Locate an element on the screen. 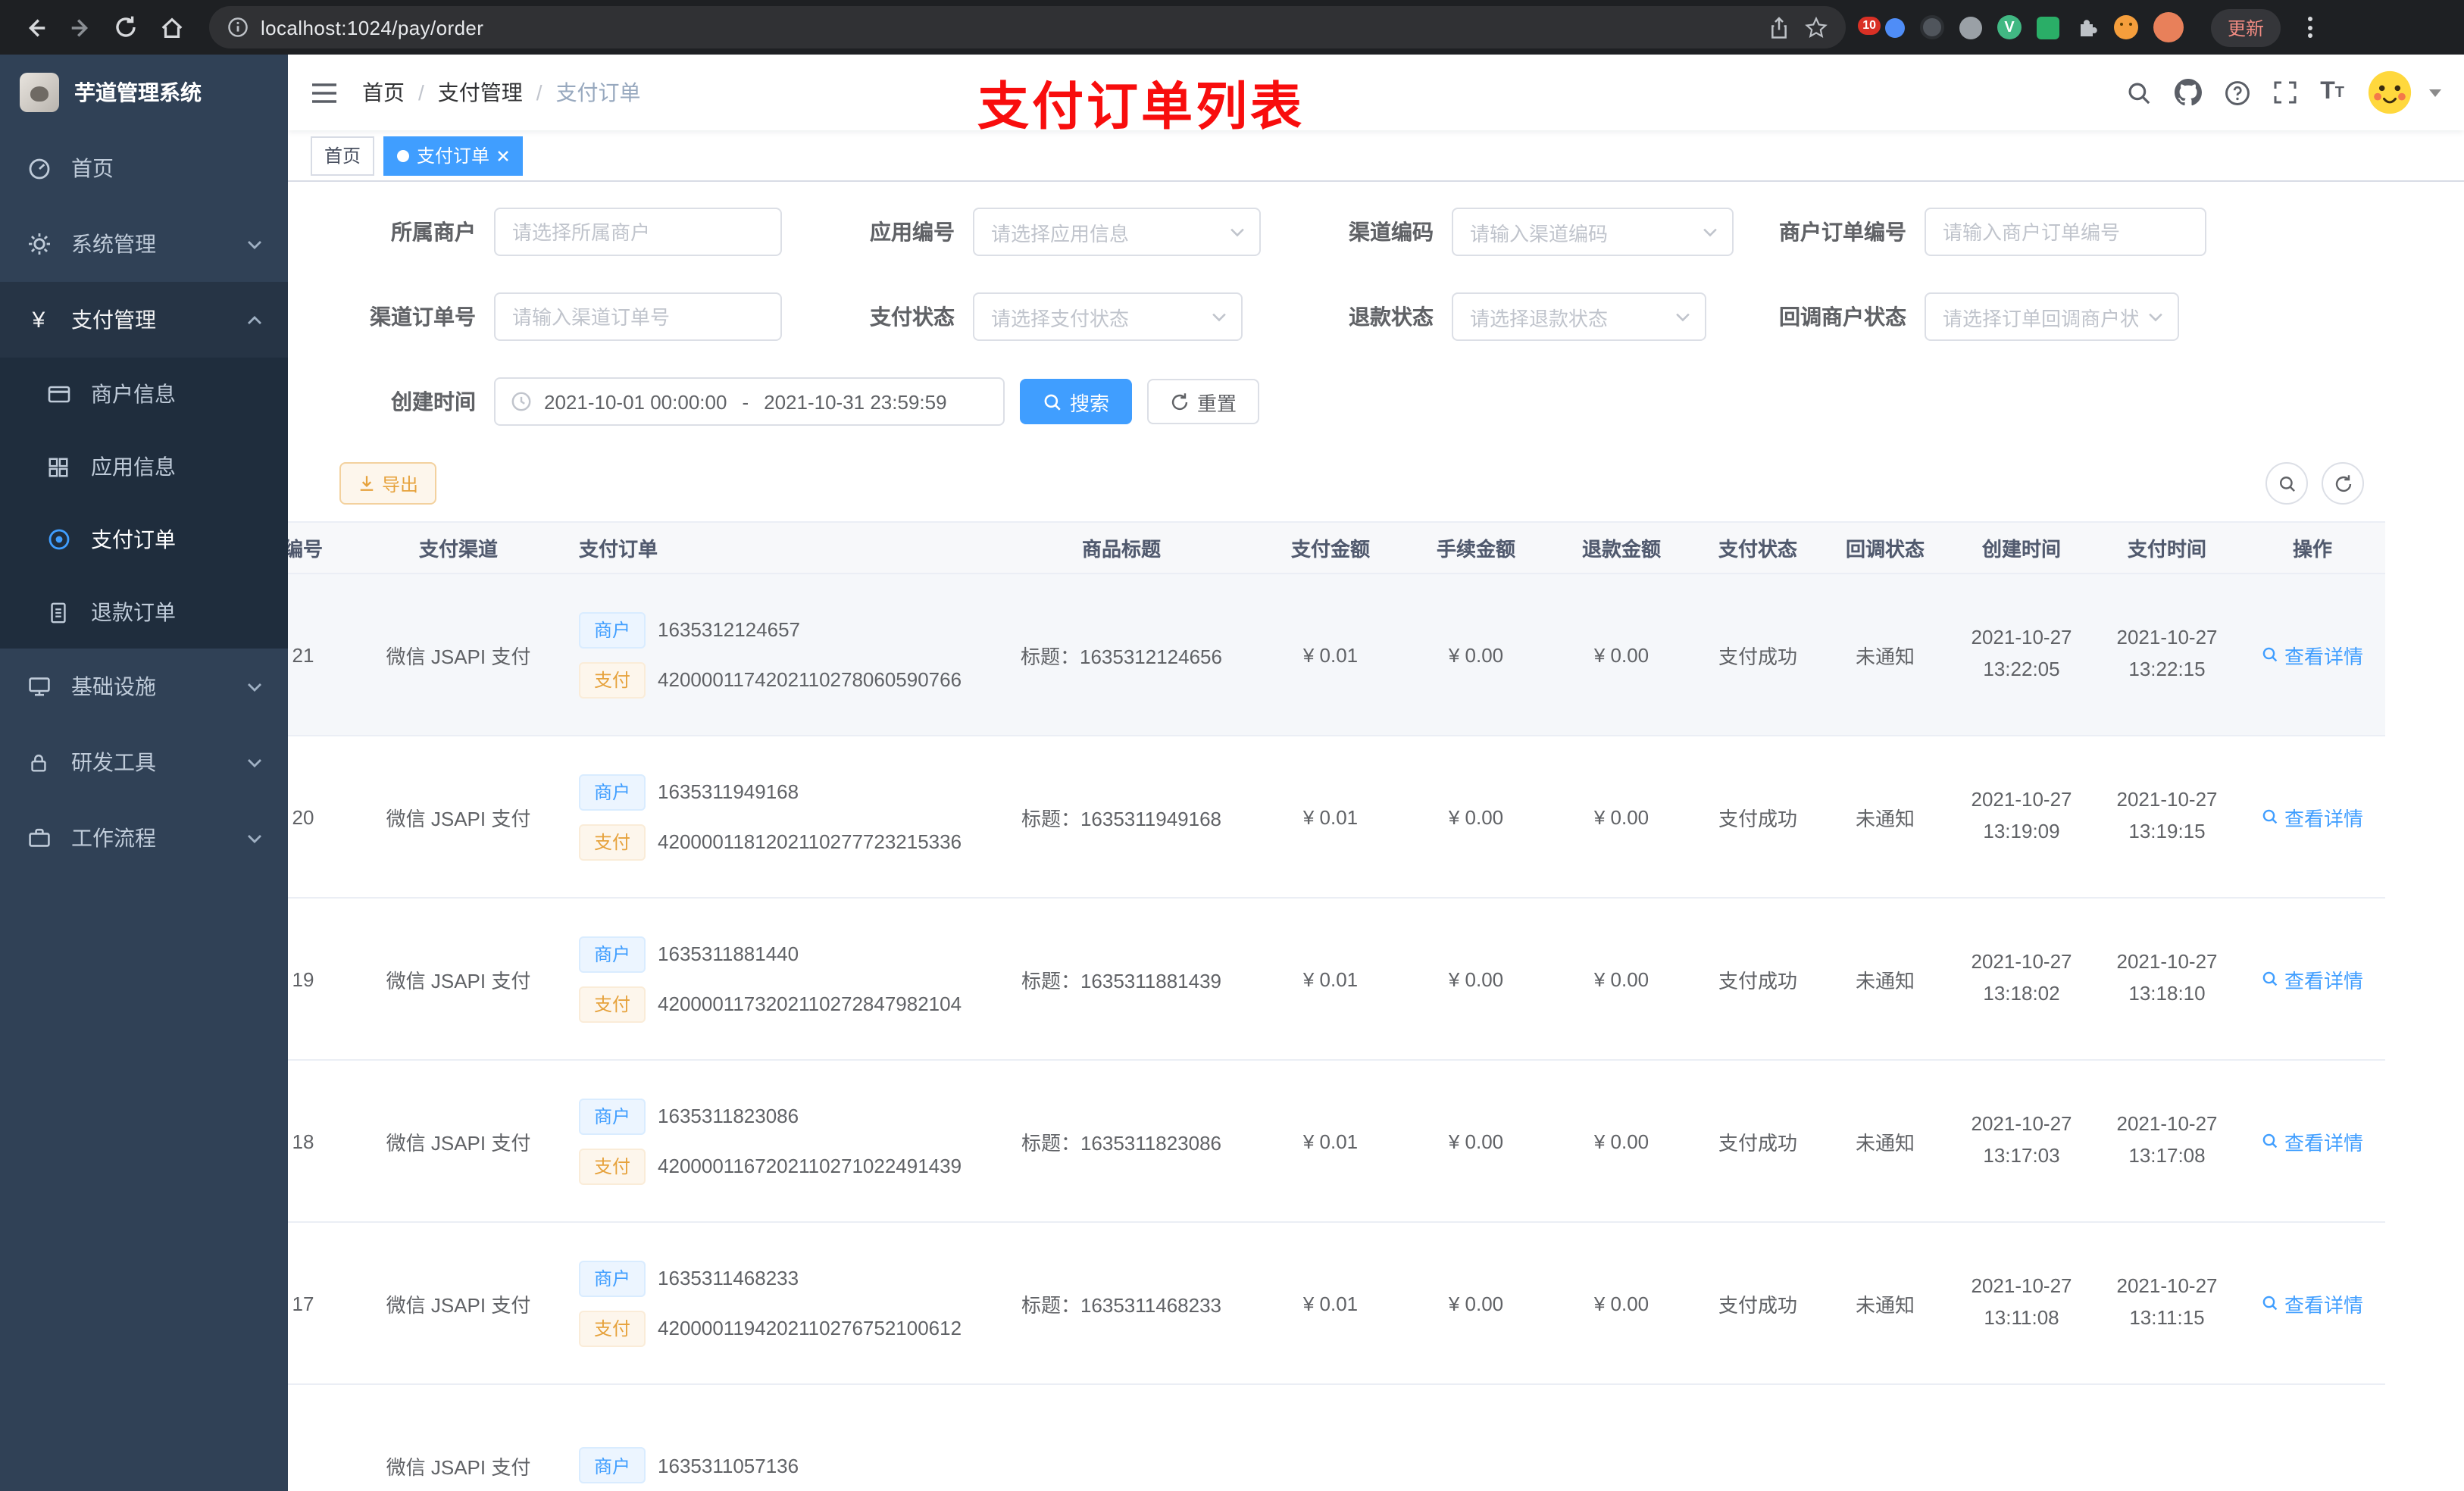 The width and height of the screenshot is (2464, 1491). export-button: 导出 is located at coordinates (388, 483).